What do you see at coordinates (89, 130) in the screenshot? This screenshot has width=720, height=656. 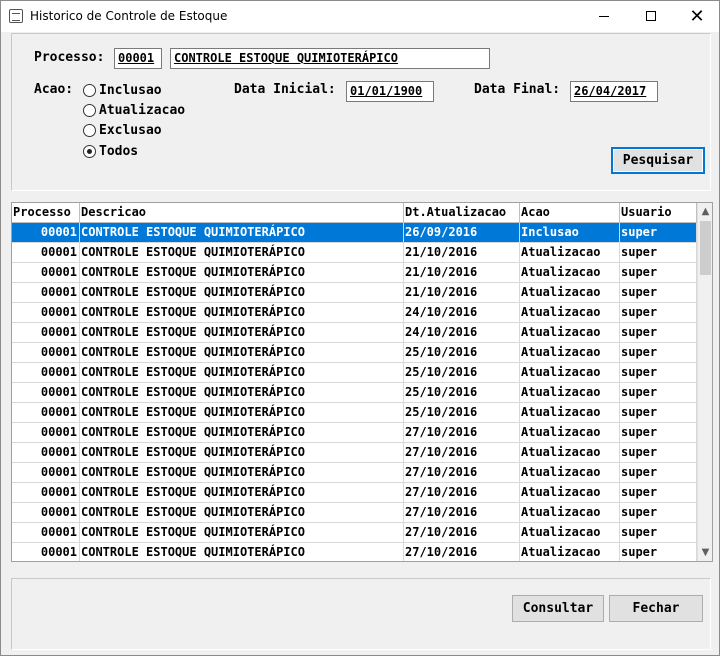 I see `radio-exclusao-indicator` at bounding box center [89, 130].